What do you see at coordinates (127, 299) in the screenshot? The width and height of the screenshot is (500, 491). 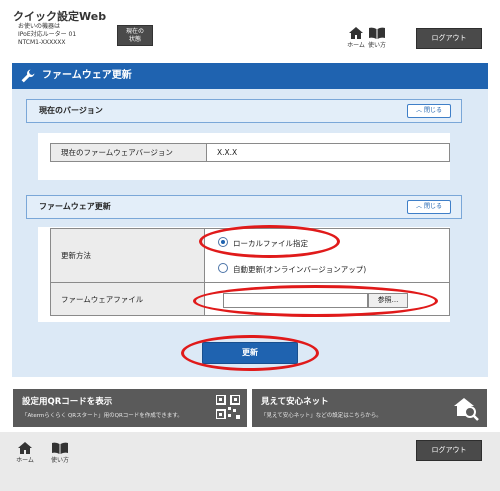 I see `firmware-file-label: ファームウェアファイル` at bounding box center [127, 299].